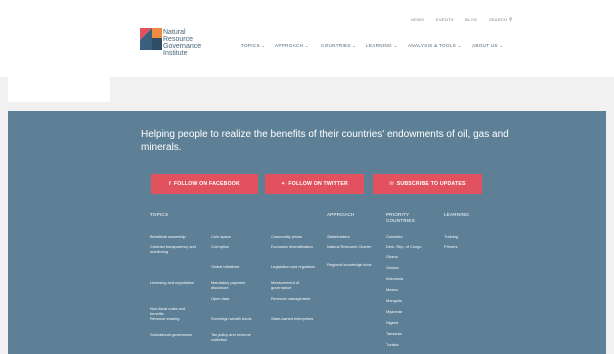  Describe the element at coordinates (294, 285) in the screenshot. I see `footer-link: Measurement of governance` at that location.